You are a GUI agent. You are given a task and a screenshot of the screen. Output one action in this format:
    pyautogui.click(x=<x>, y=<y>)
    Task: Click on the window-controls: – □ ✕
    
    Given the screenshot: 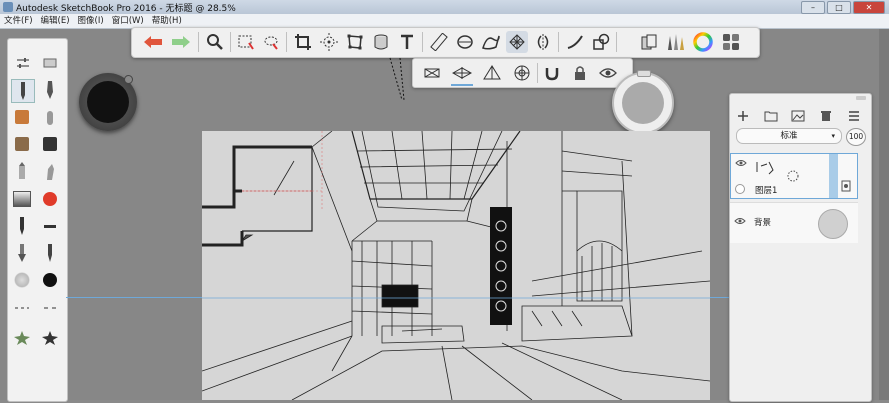 What is the action you would take?
    pyautogui.click(x=843, y=7)
    